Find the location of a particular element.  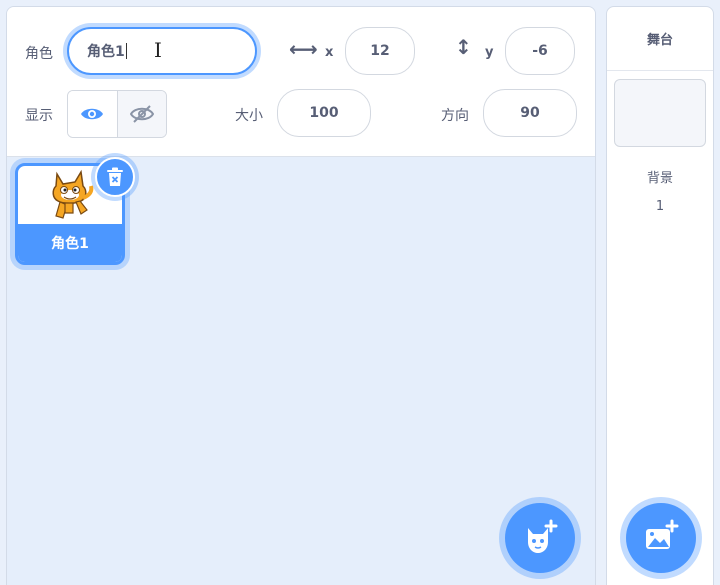

direction-value: 90 is located at coordinates (530, 113).